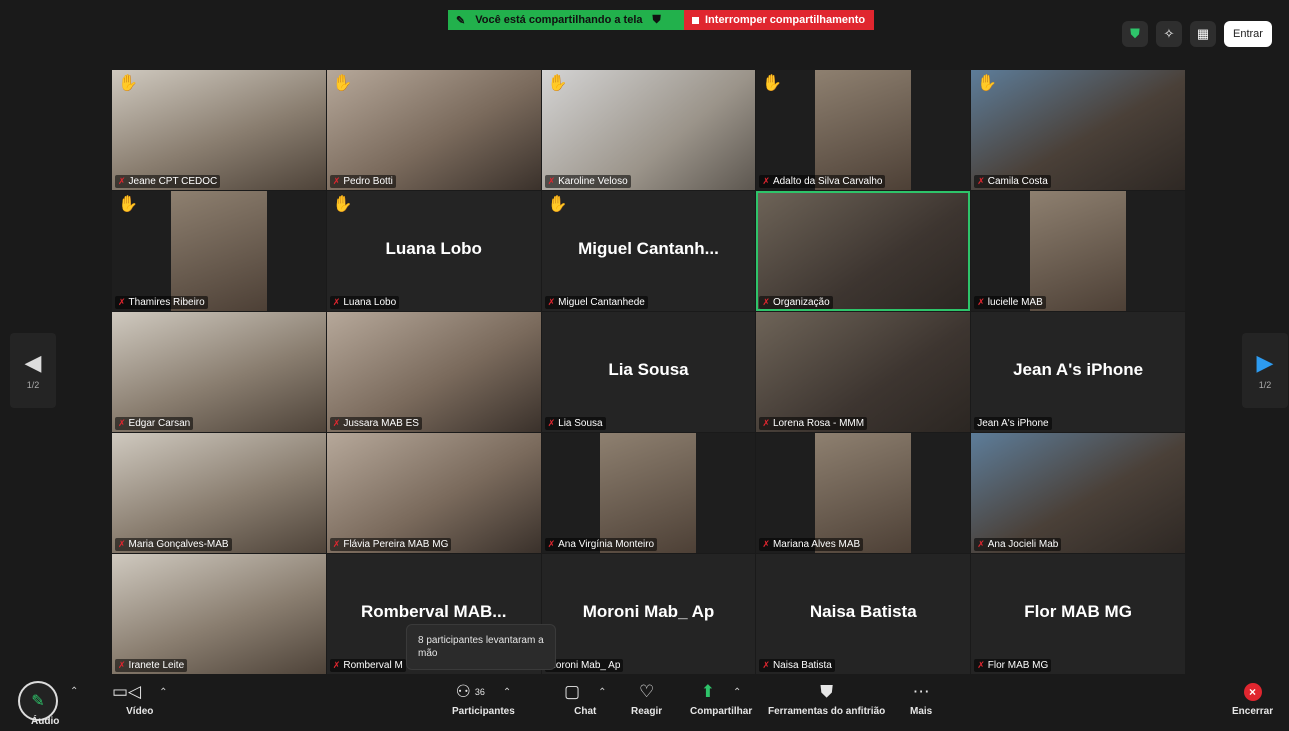 The height and width of the screenshot is (731, 1289). Describe the element at coordinates (1023, 544) in the screenshot. I see `participant-name: Ana Jocieli Mab` at that location.